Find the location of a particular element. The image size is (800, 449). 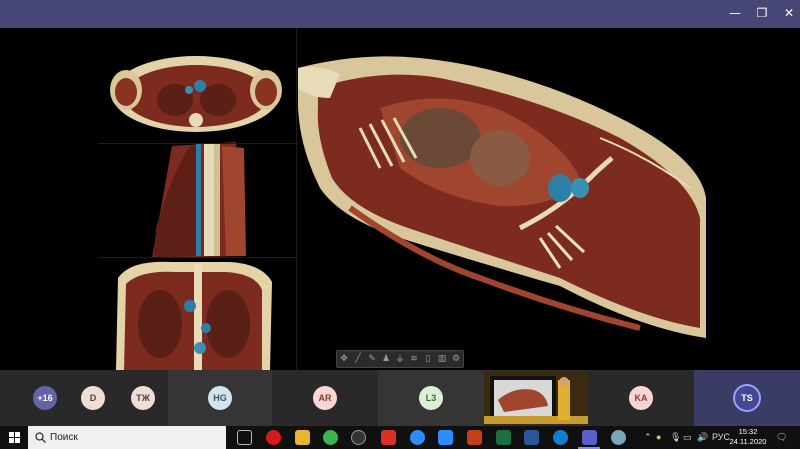

taskbar: Поиск ⌃ ● 🎙 ▭ 🔊 РУС 15:32 24.11.2020 🗨 is located at coordinates (400, 437).